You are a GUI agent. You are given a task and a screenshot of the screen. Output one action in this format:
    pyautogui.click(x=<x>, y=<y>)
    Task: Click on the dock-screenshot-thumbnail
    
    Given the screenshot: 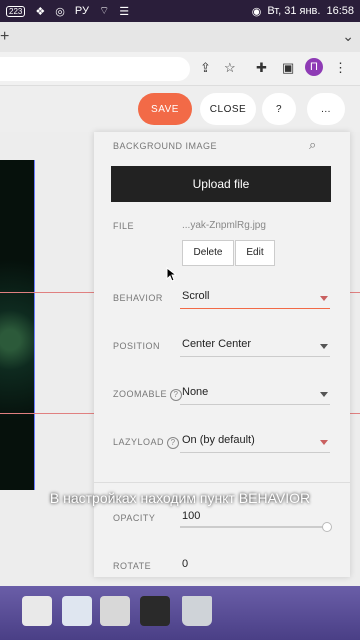 What is the action you would take?
    pyautogui.click(x=115, y=611)
    